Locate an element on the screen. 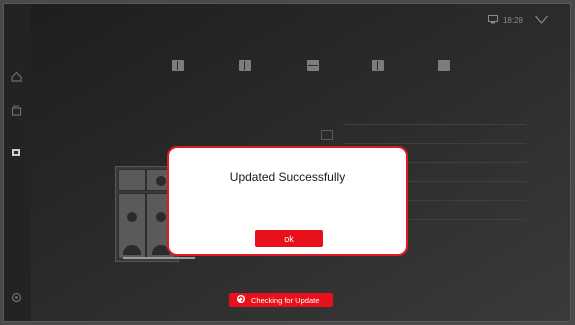 The width and height of the screenshot is (575, 325). status-bar: 18:28 is located at coordinates (517, 20).